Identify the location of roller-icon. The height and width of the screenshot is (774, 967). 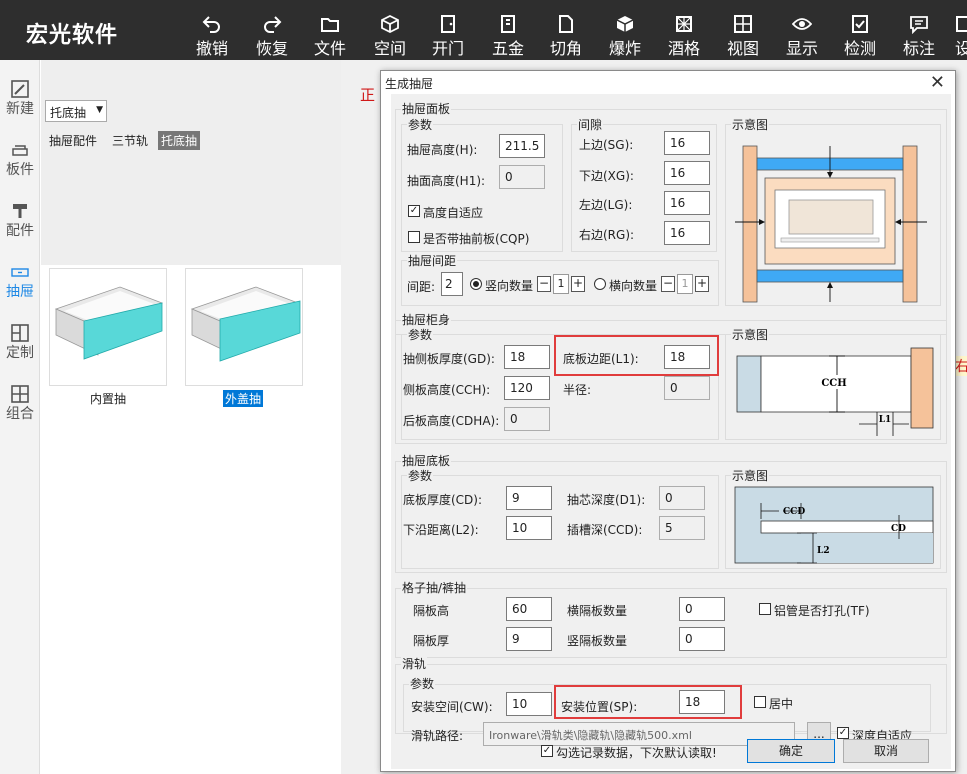
(20, 211).